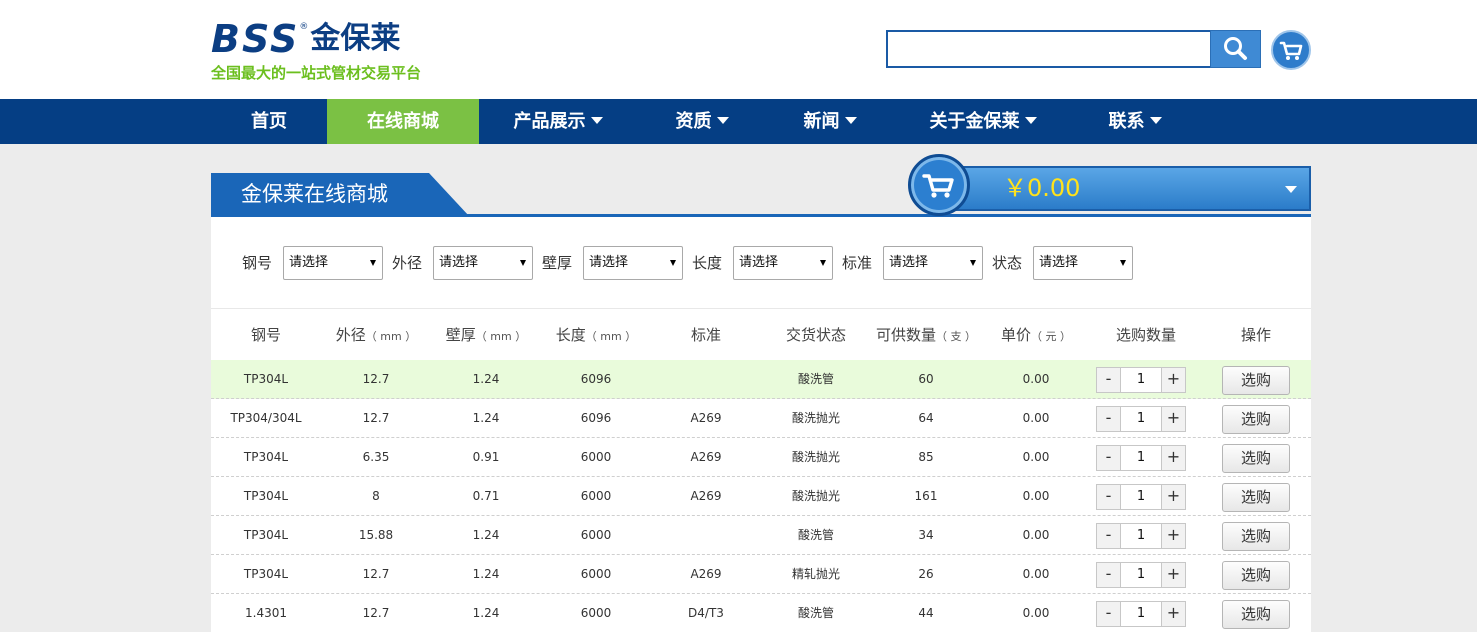  Describe the element at coordinates (983, 121) in the screenshot. I see `nav-item-about: 关于金保莱` at that location.